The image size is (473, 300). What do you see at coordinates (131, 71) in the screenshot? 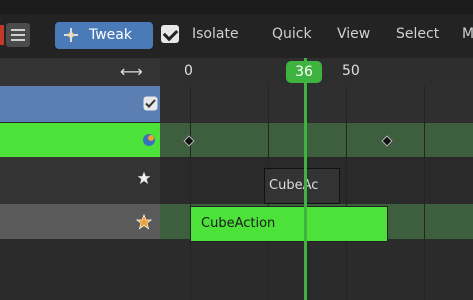
I see `swap-icon: ⟷` at bounding box center [131, 71].